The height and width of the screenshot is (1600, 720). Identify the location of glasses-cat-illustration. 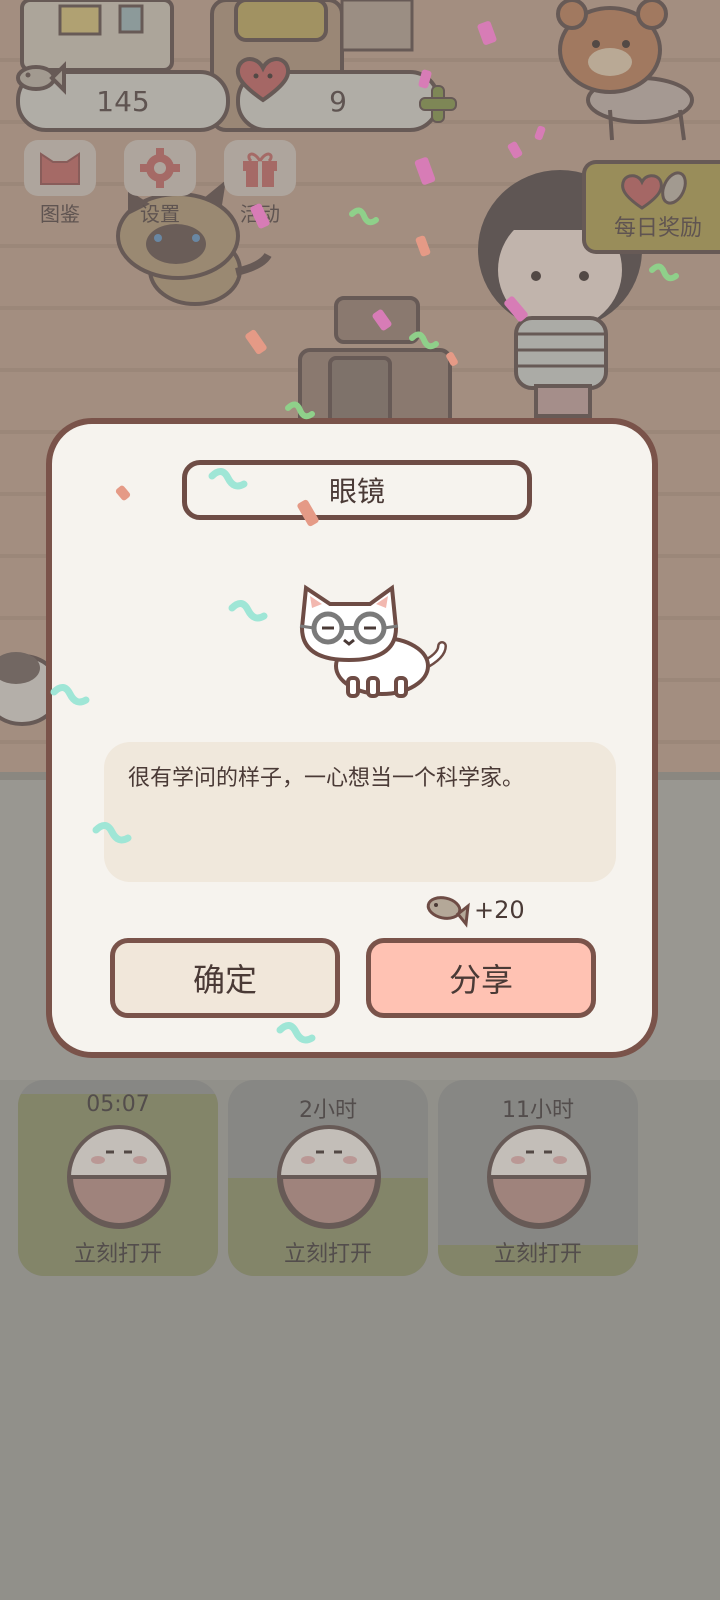
(373, 641).